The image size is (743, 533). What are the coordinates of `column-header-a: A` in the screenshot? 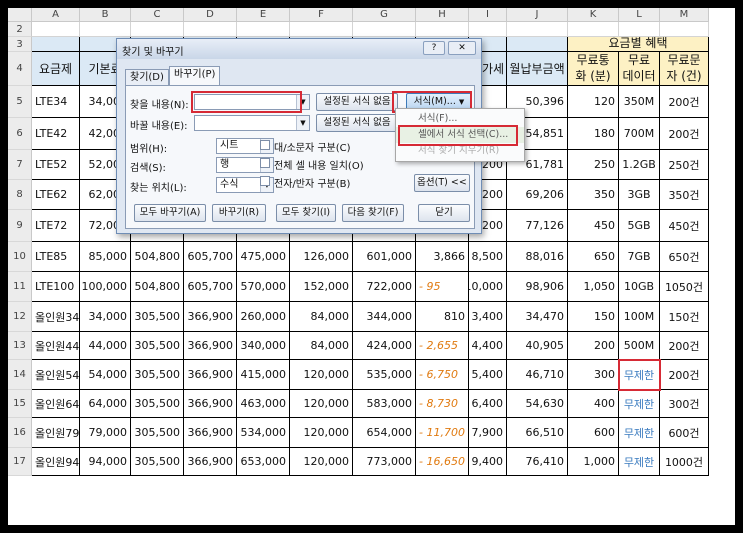 It's located at (56, 15).